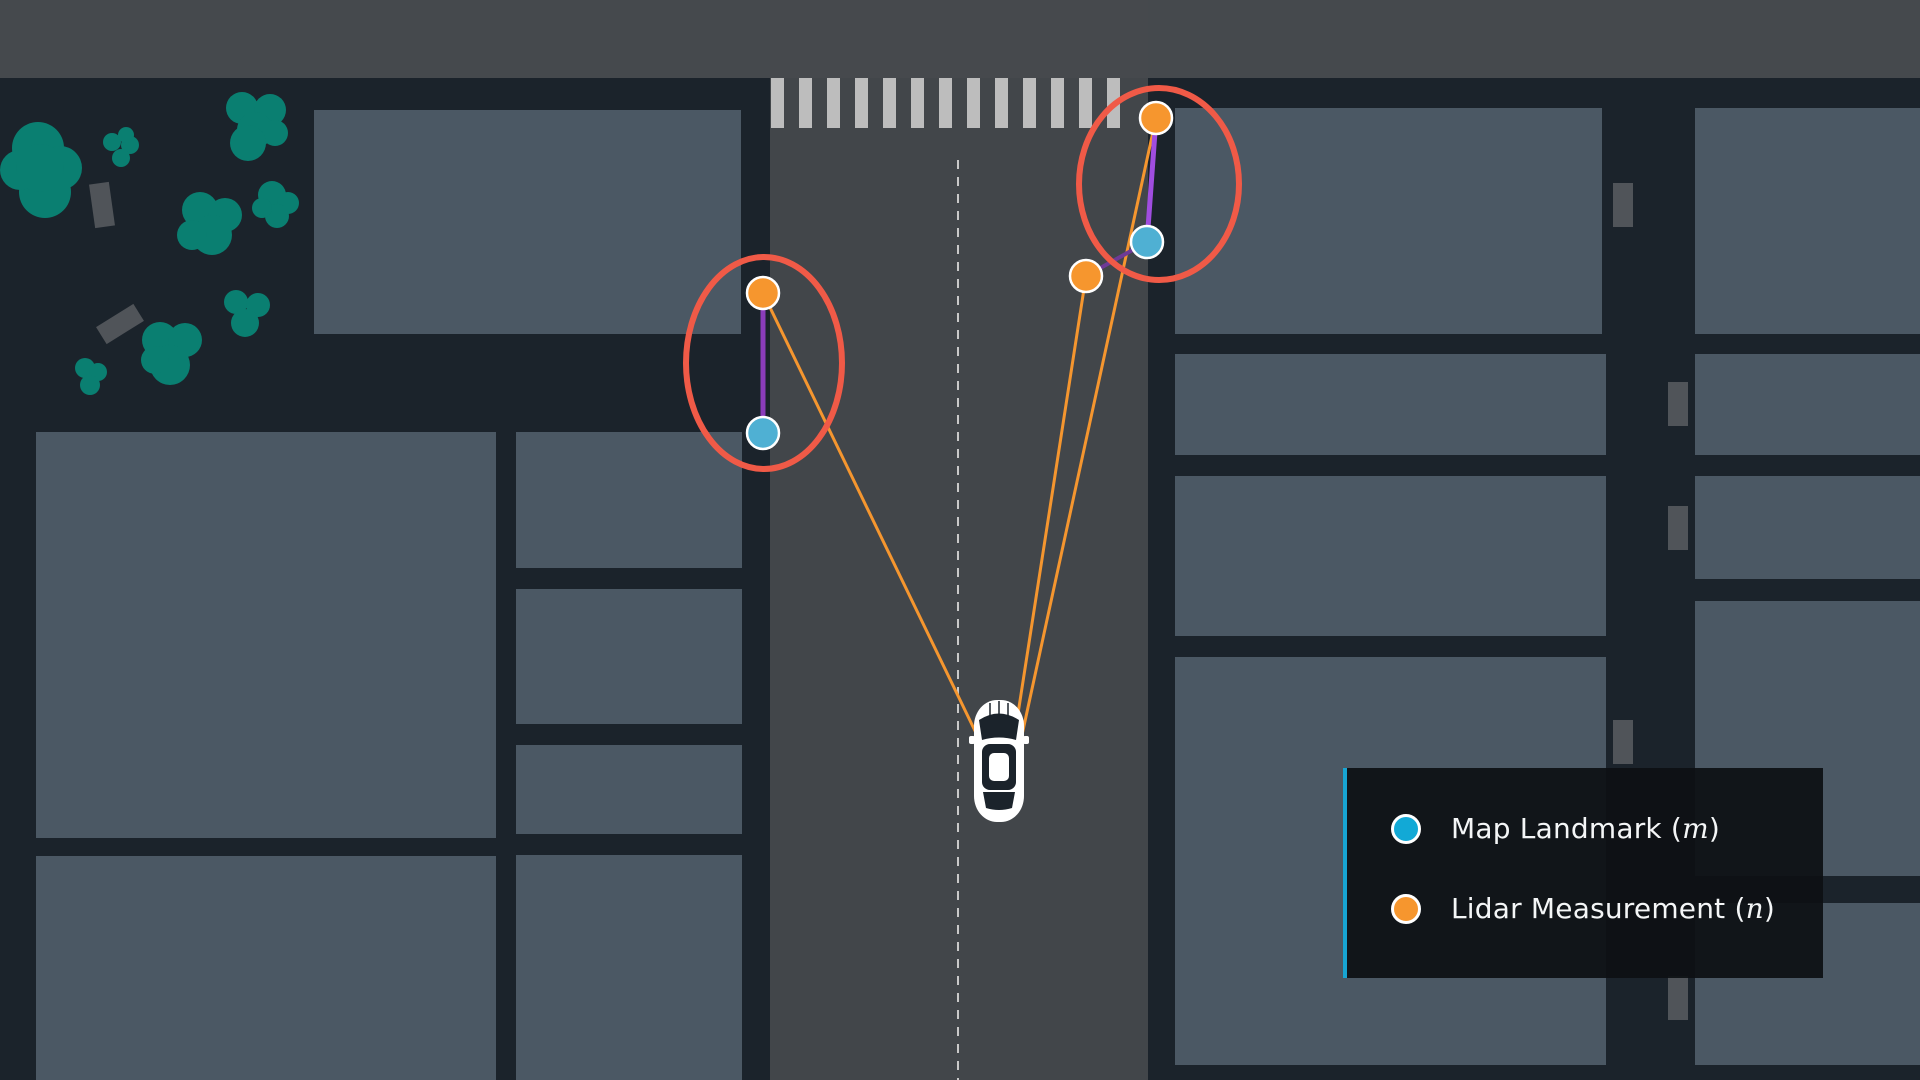 This screenshot has width=1920, height=1080. What do you see at coordinates (1583, 873) in the screenshot?
I see `legend: Map Landmark (m) Lidar Measurement (n)` at bounding box center [1583, 873].